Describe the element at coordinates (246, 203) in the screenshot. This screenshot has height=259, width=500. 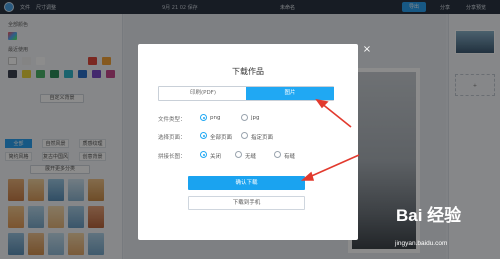
I see `download-to-phone-button: 下载到手机` at that location.